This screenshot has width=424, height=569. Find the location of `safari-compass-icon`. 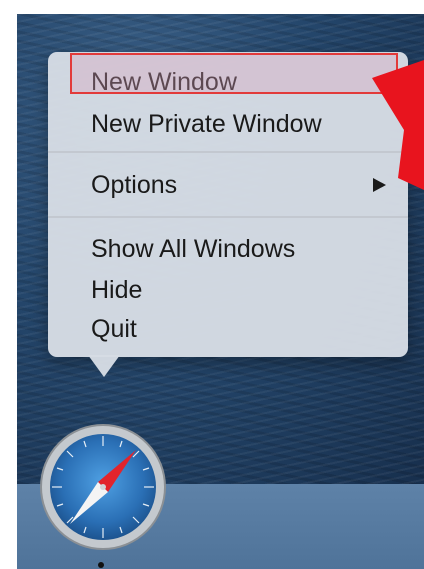

safari-compass-icon is located at coordinates (103, 487).